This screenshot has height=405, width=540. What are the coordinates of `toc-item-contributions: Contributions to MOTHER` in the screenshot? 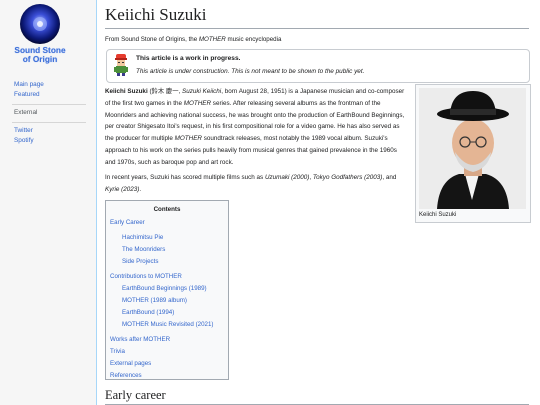 It's located at (167, 277).